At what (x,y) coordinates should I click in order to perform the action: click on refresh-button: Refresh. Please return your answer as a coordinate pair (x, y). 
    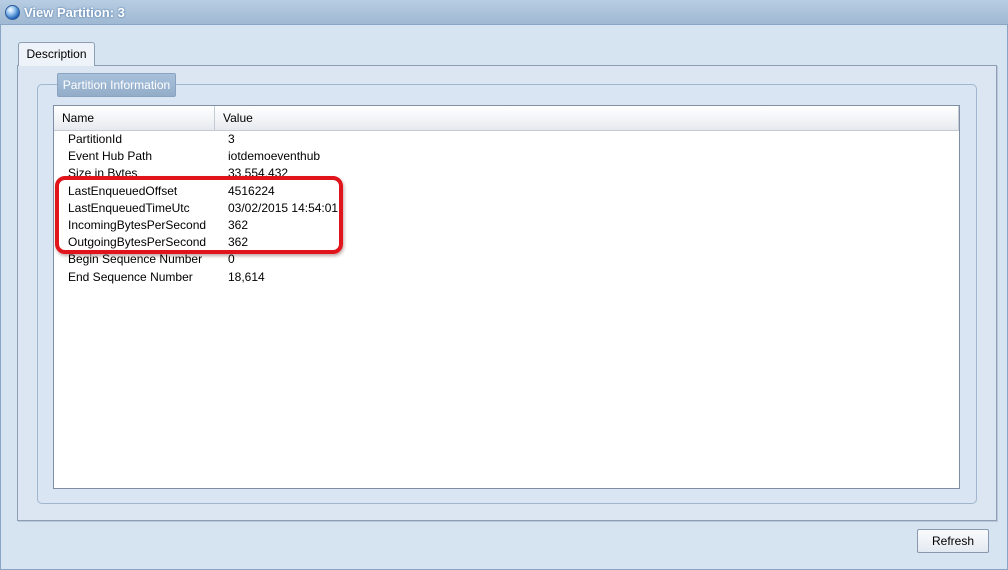
    Looking at the image, I should click on (953, 541).